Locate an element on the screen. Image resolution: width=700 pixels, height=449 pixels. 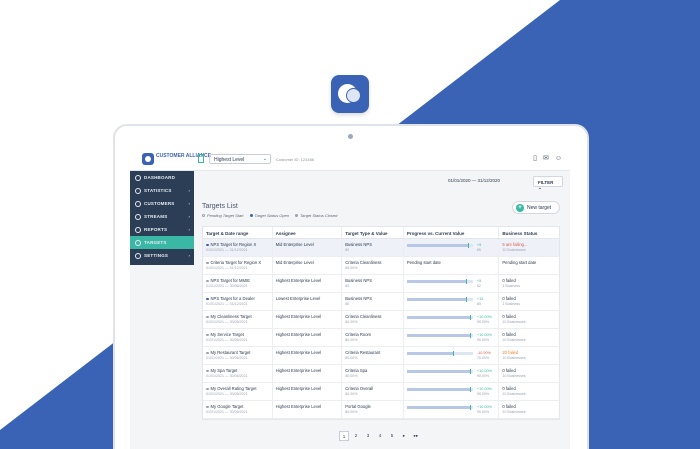
legend-closed: Target Status Closed is located at coordinates (316, 215).